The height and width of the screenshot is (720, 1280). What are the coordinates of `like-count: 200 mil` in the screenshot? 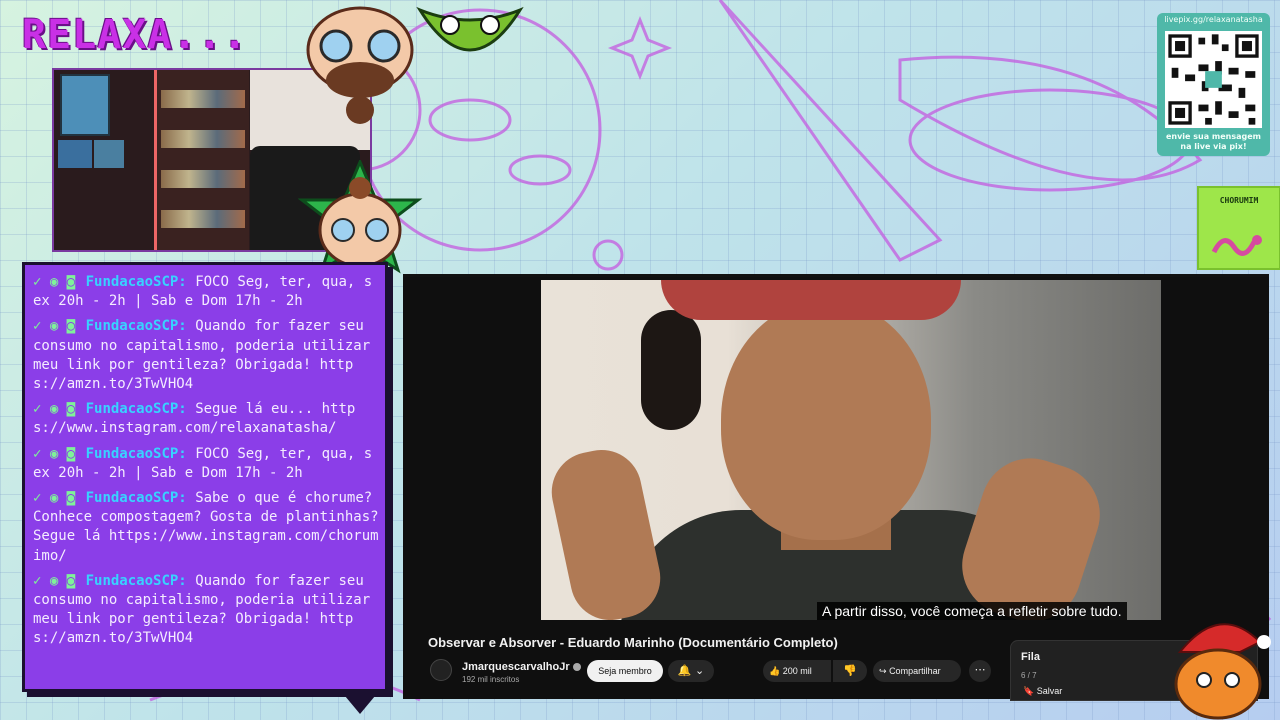 It's located at (797, 671).